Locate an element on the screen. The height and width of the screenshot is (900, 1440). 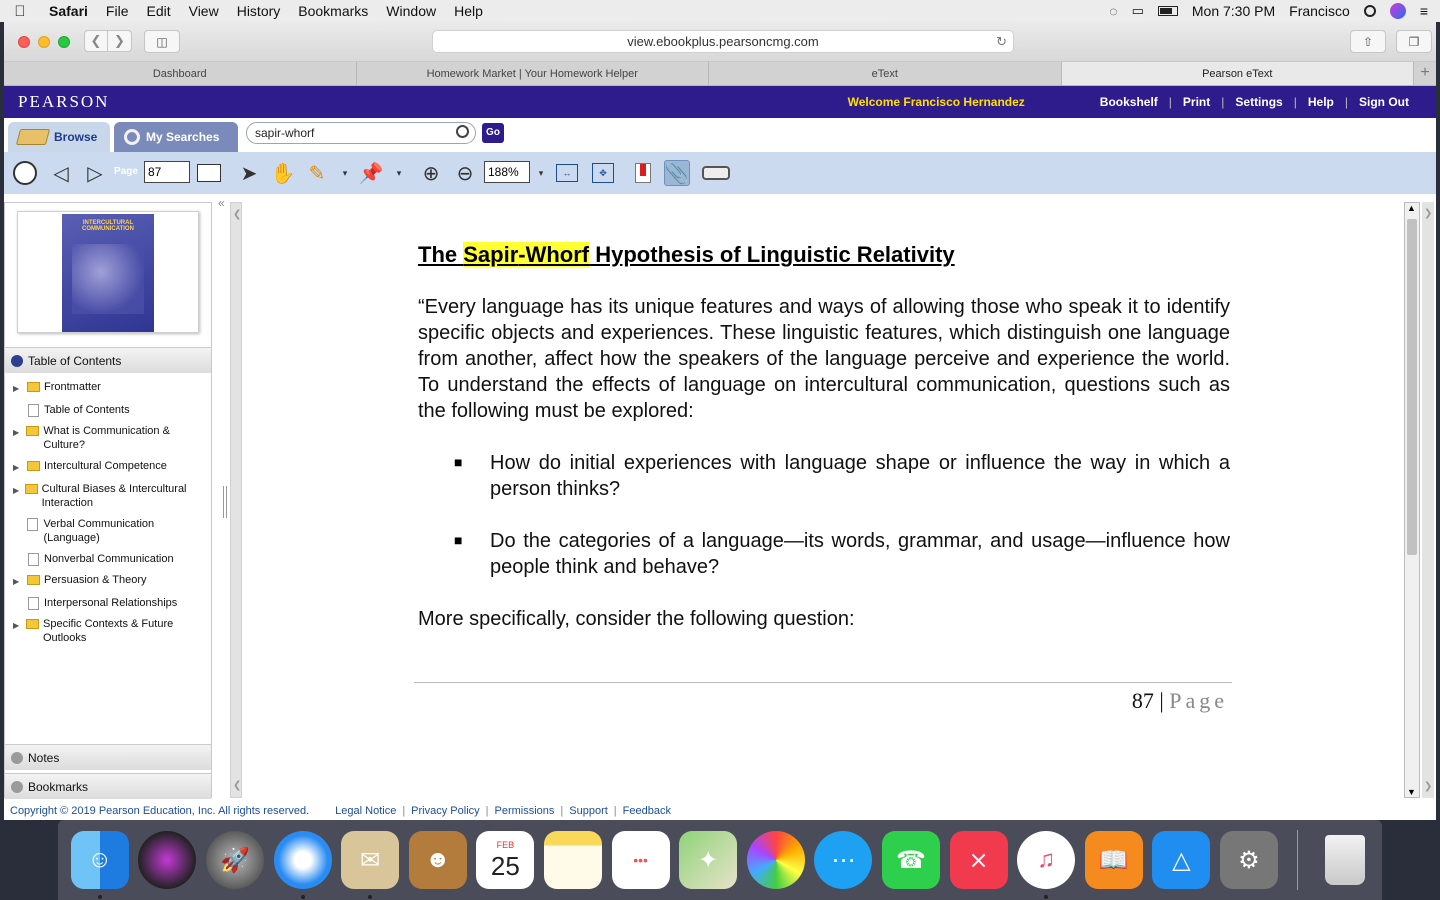
privacy-policy-link: Privacy Policy is located at coordinates (445, 811).